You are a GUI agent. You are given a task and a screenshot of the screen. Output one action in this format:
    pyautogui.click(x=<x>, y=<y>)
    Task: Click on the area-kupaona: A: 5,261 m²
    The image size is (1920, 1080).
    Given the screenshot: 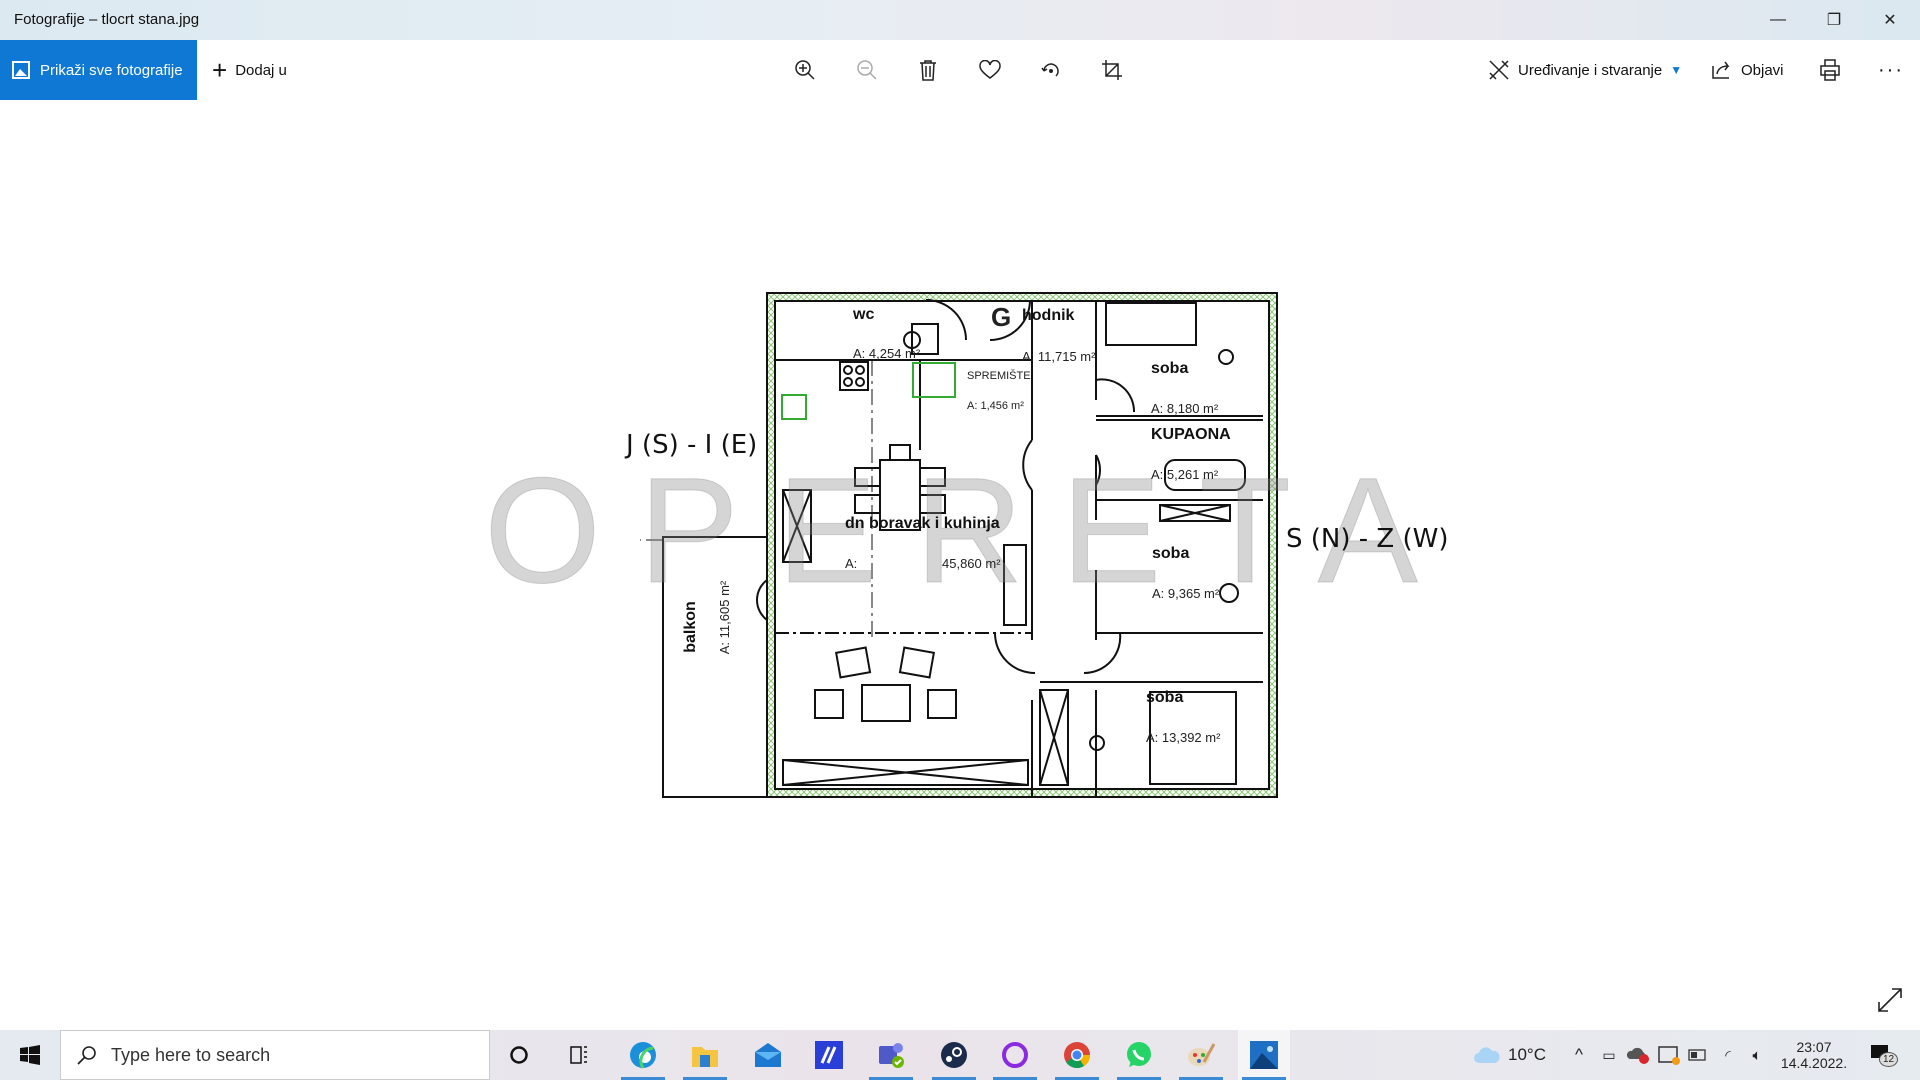 What is the action you would take?
    pyautogui.click(x=1185, y=474)
    